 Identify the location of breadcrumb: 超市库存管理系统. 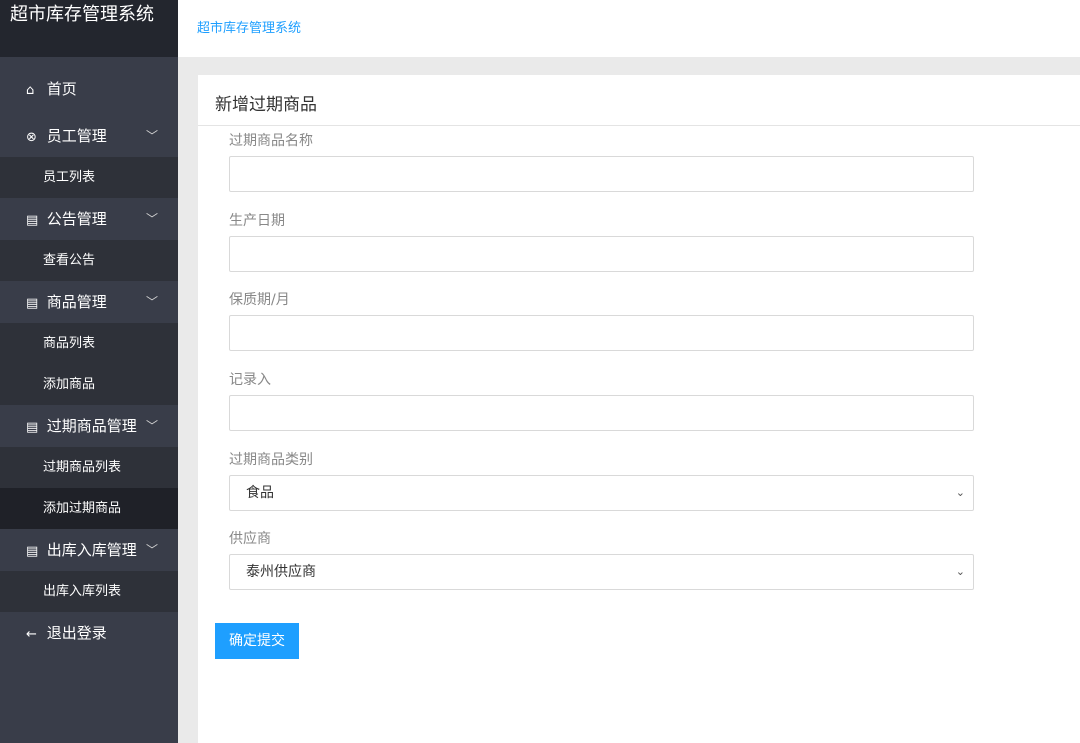
(249, 26).